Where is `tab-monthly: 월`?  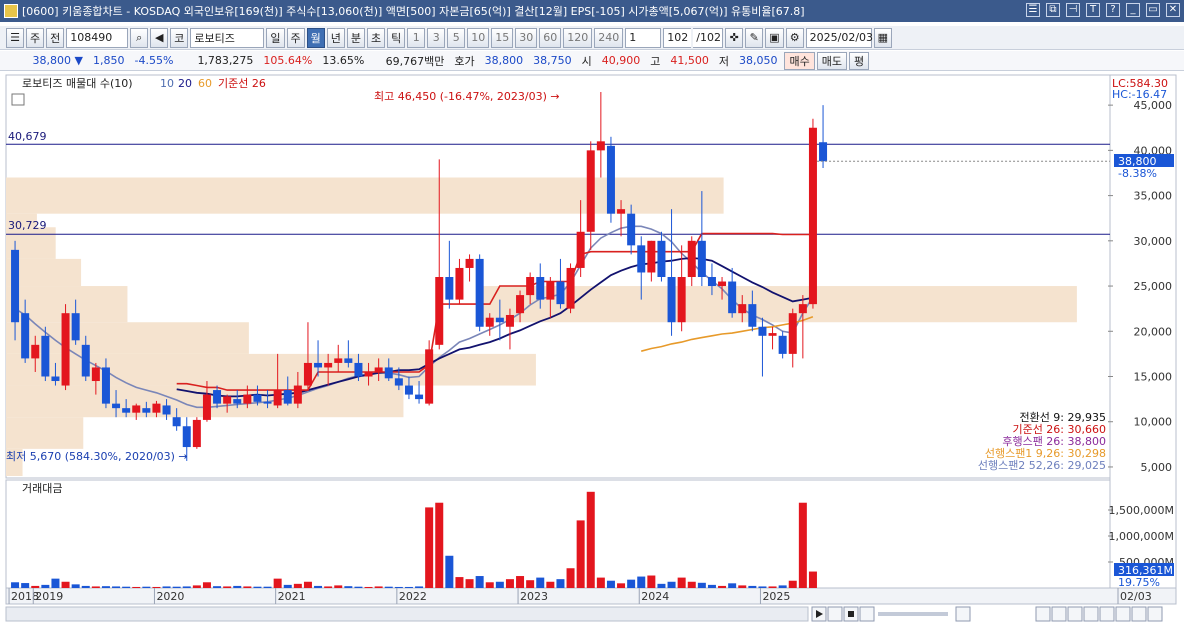
tab-monthly: 월 is located at coordinates (315, 37).